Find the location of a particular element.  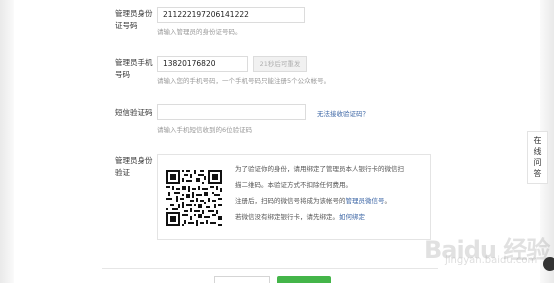

verify-text-line1: 为了验证你的身份，请用绑定了管理员本人银行卡的微信扫 is located at coordinates (319, 169).